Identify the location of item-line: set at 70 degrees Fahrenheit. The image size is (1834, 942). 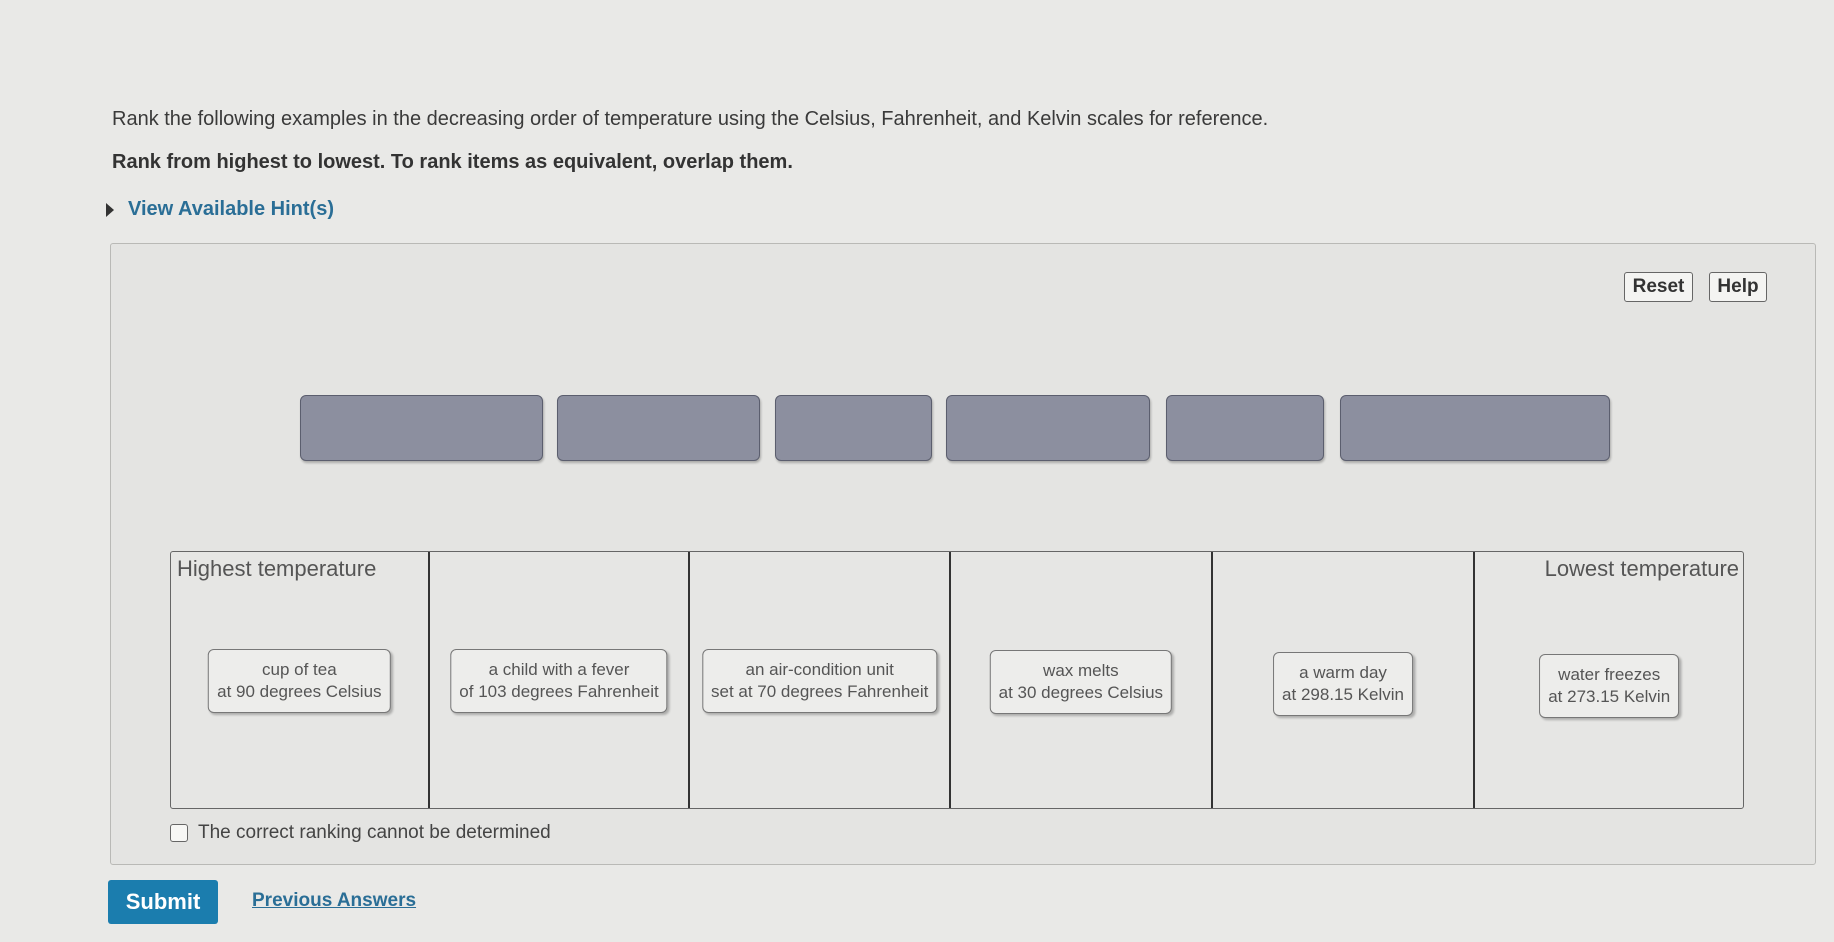
(819, 691).